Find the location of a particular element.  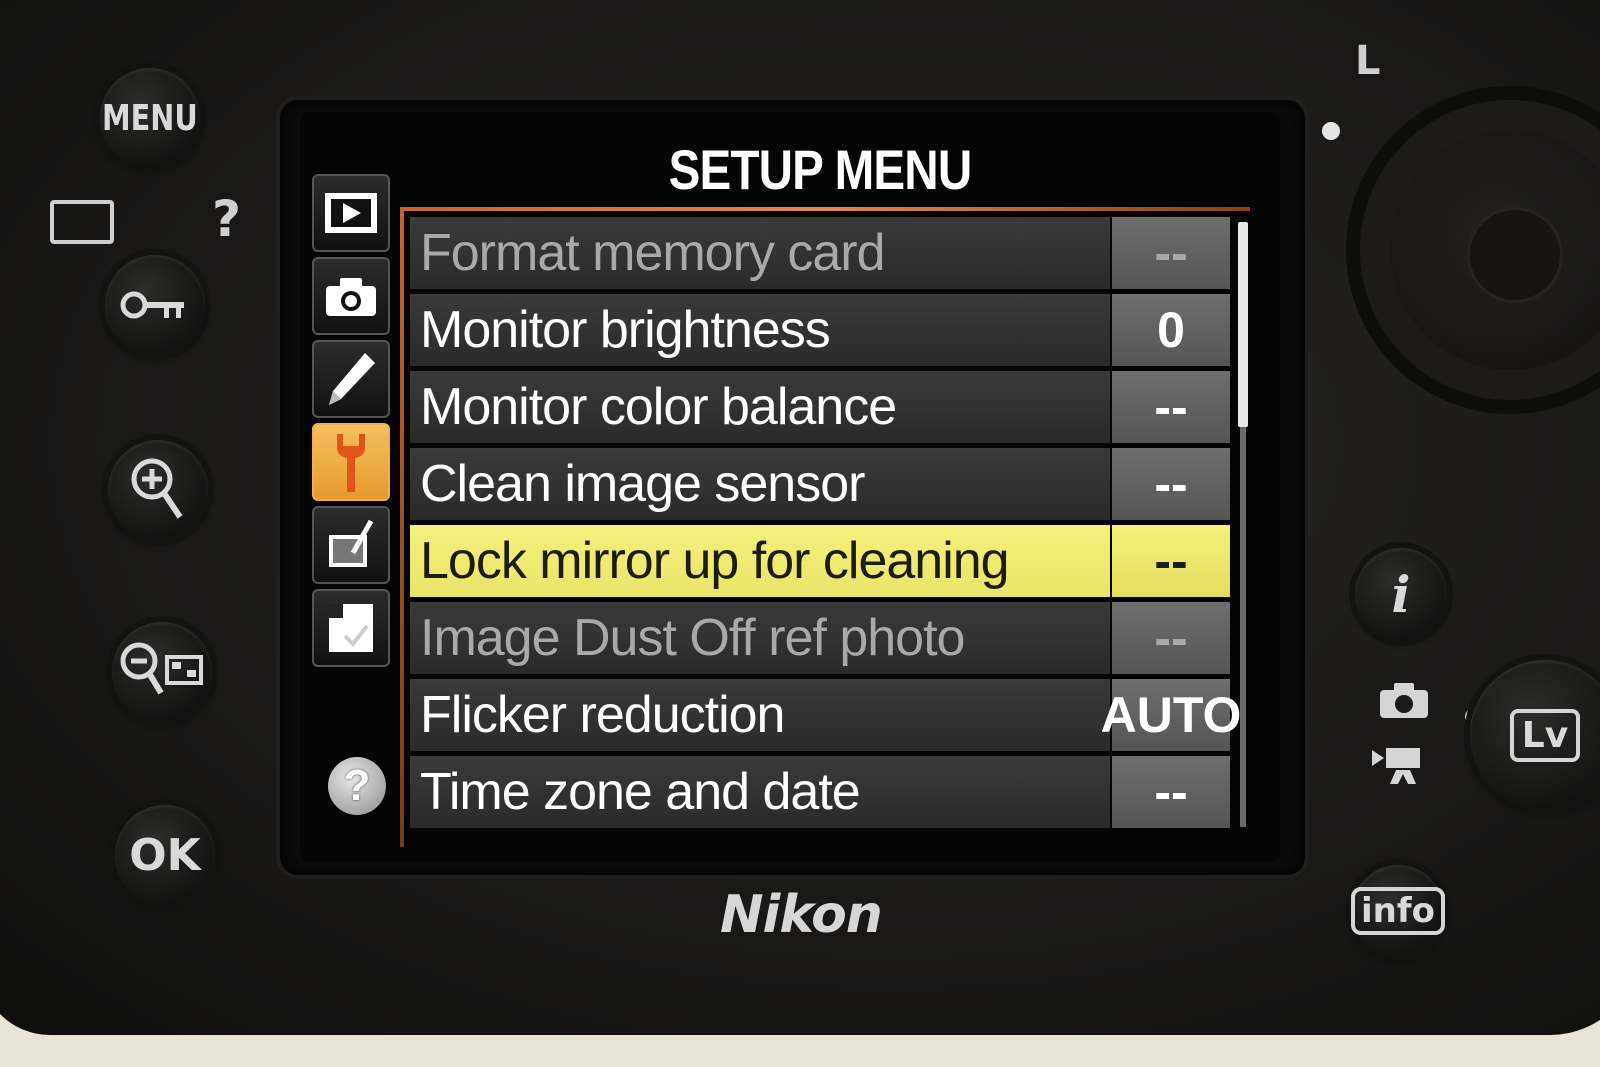

menu-item-label: Format memory card is located at coordinates (760, 253).